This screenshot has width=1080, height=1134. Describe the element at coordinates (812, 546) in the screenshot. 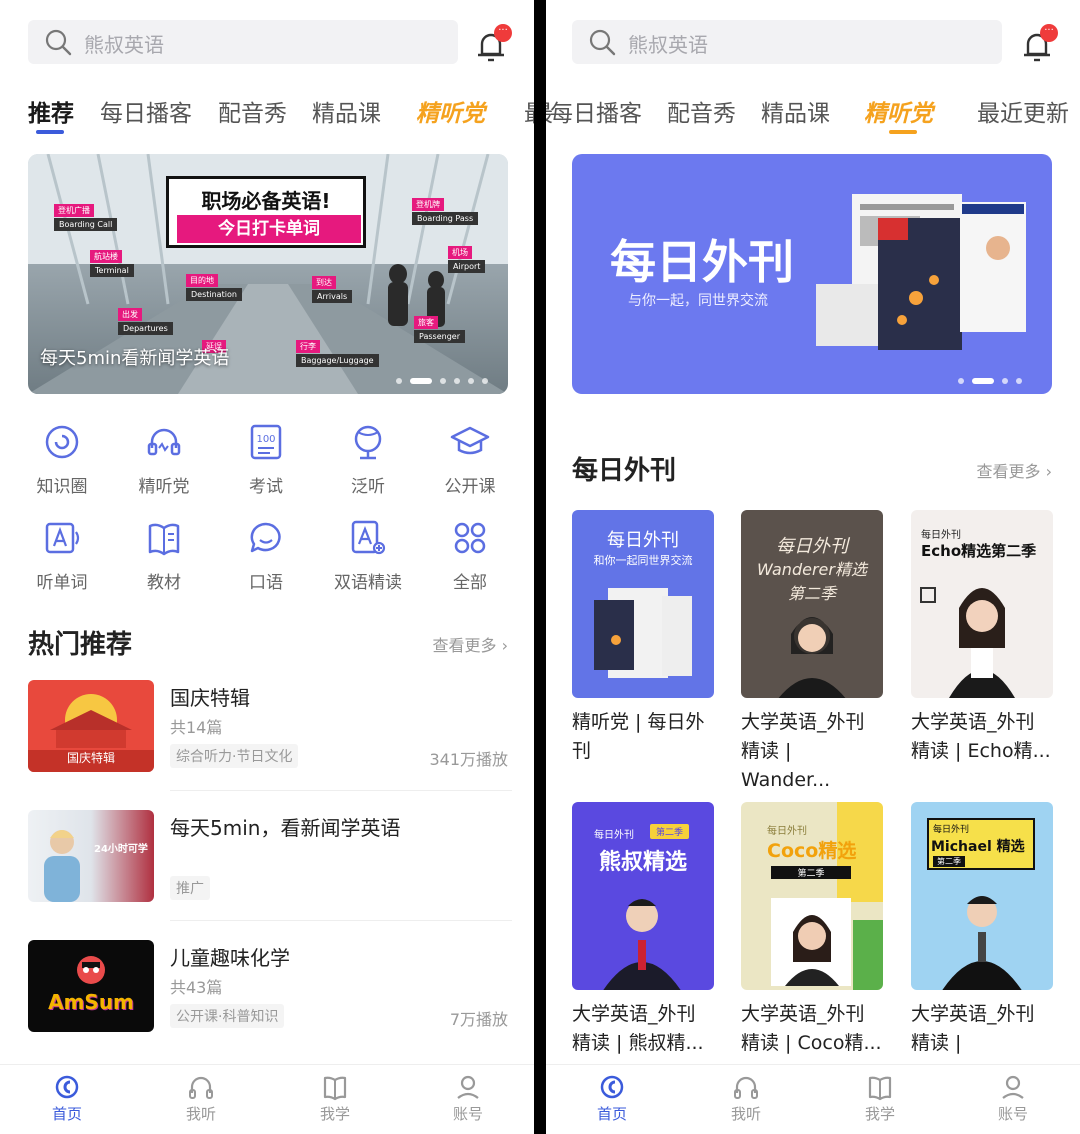

I see `cover-title: 每日外刊` at that location.